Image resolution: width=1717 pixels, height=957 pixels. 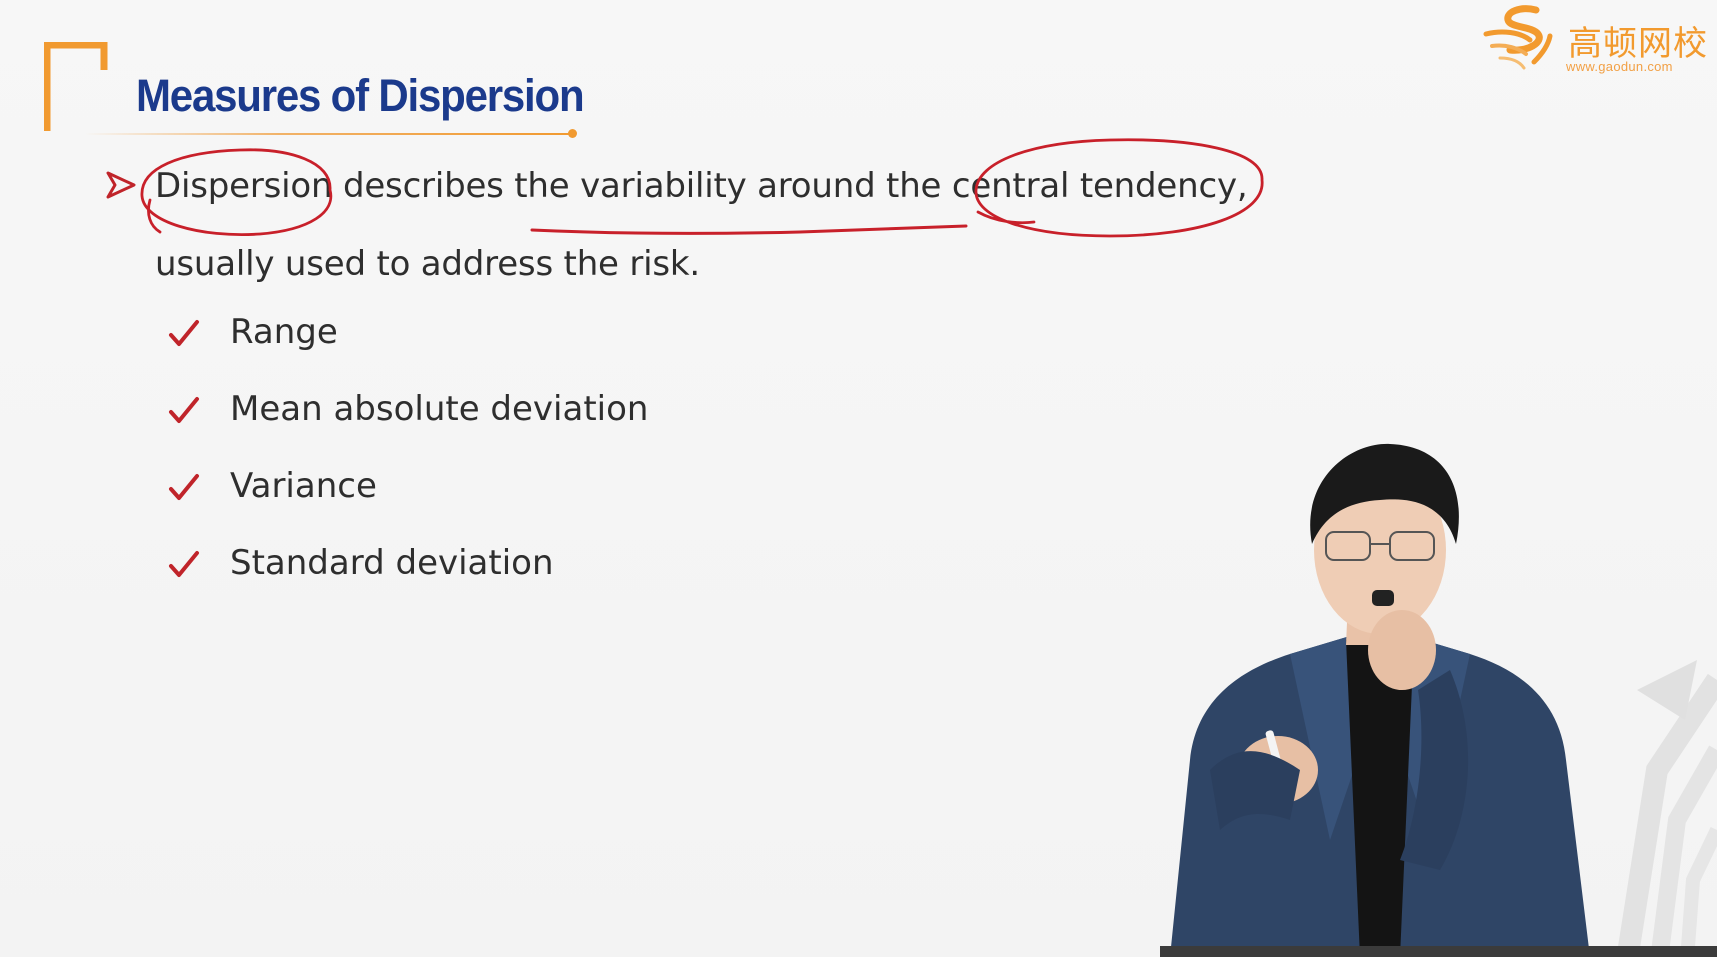 I want to click on intro-middle-text: describes the variability around the, so click(x=642, y=186).